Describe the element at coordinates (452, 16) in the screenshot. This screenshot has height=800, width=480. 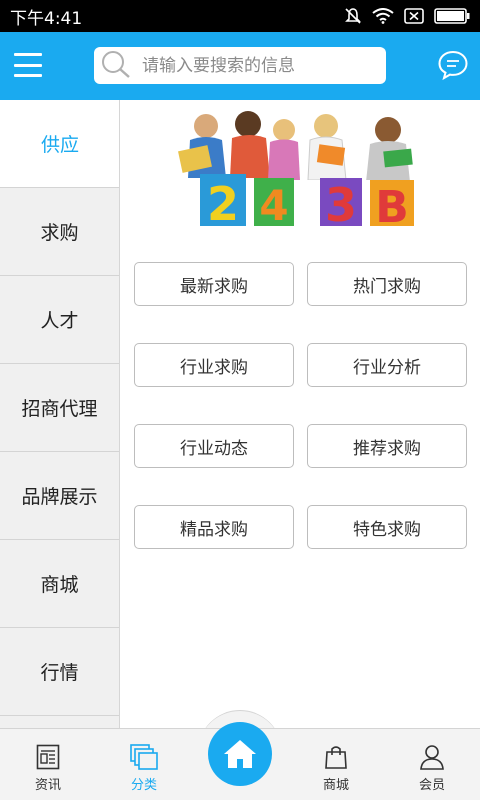
I see `battery-icon` at that location.